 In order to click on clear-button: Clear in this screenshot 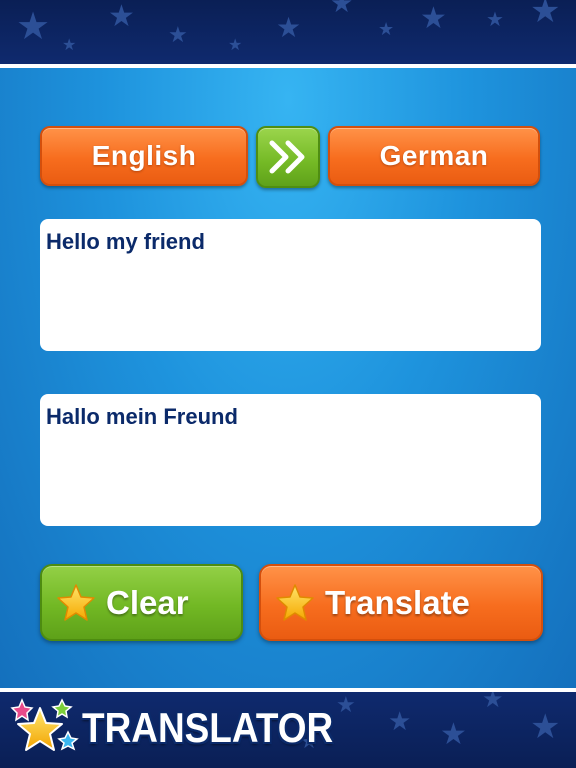, I will do `click(141, 602)`.